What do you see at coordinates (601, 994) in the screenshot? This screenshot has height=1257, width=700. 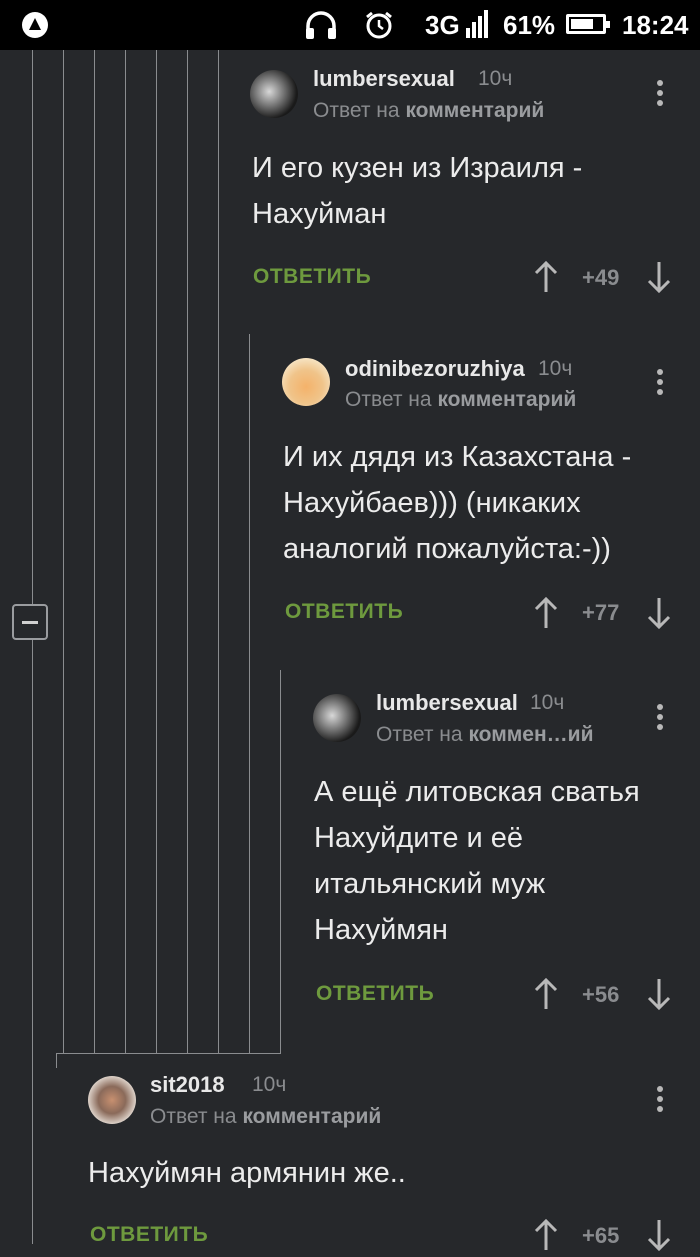 I see `comment-score: +56` at bounding box center [601, 994].